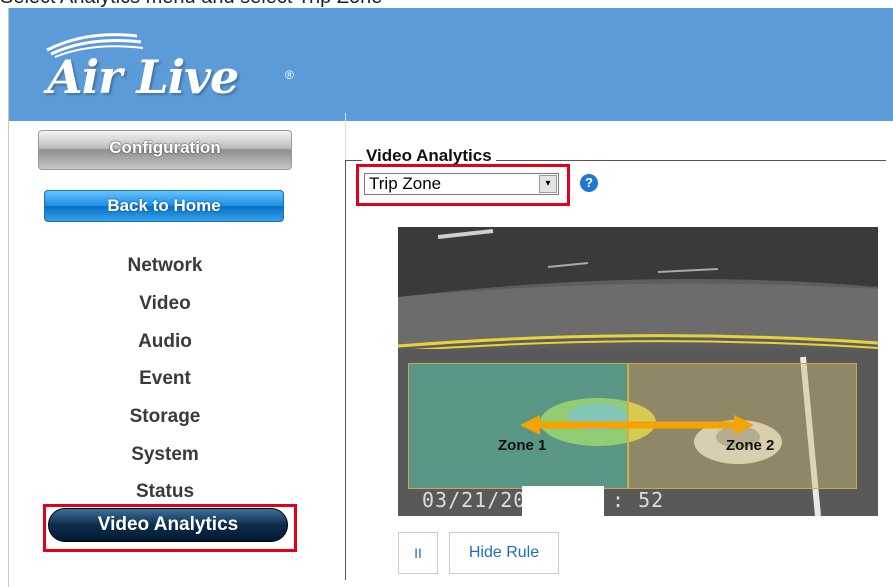 Image resolution: width=893 pixels, height=587 pixels. Describe the element at coordinates (164, 206) in the screenshot. I see `back-to-home-button: Back to Home` at that location.